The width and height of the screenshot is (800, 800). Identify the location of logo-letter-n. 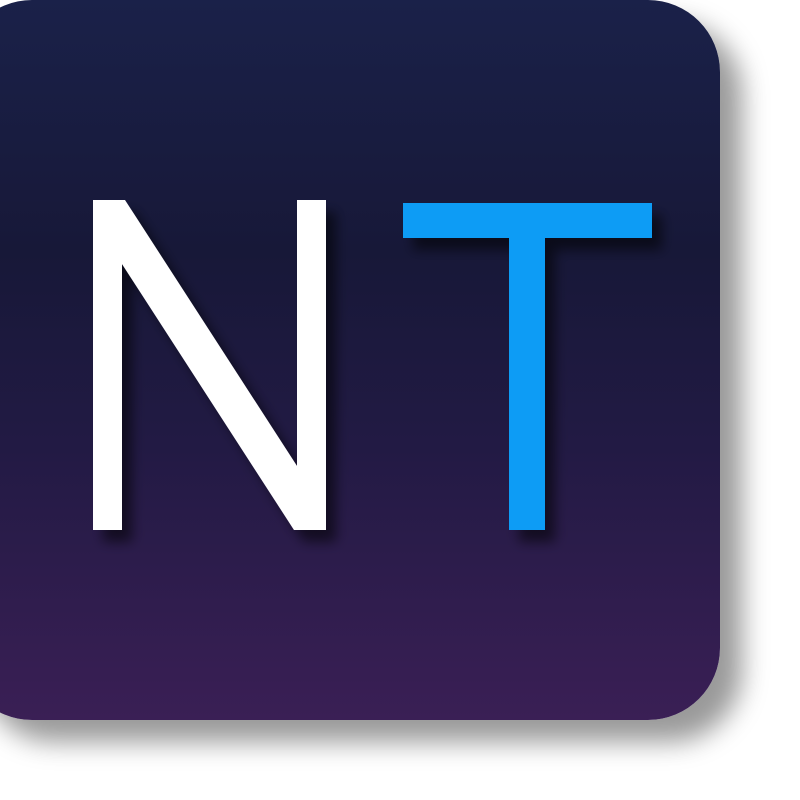
(209, 365).